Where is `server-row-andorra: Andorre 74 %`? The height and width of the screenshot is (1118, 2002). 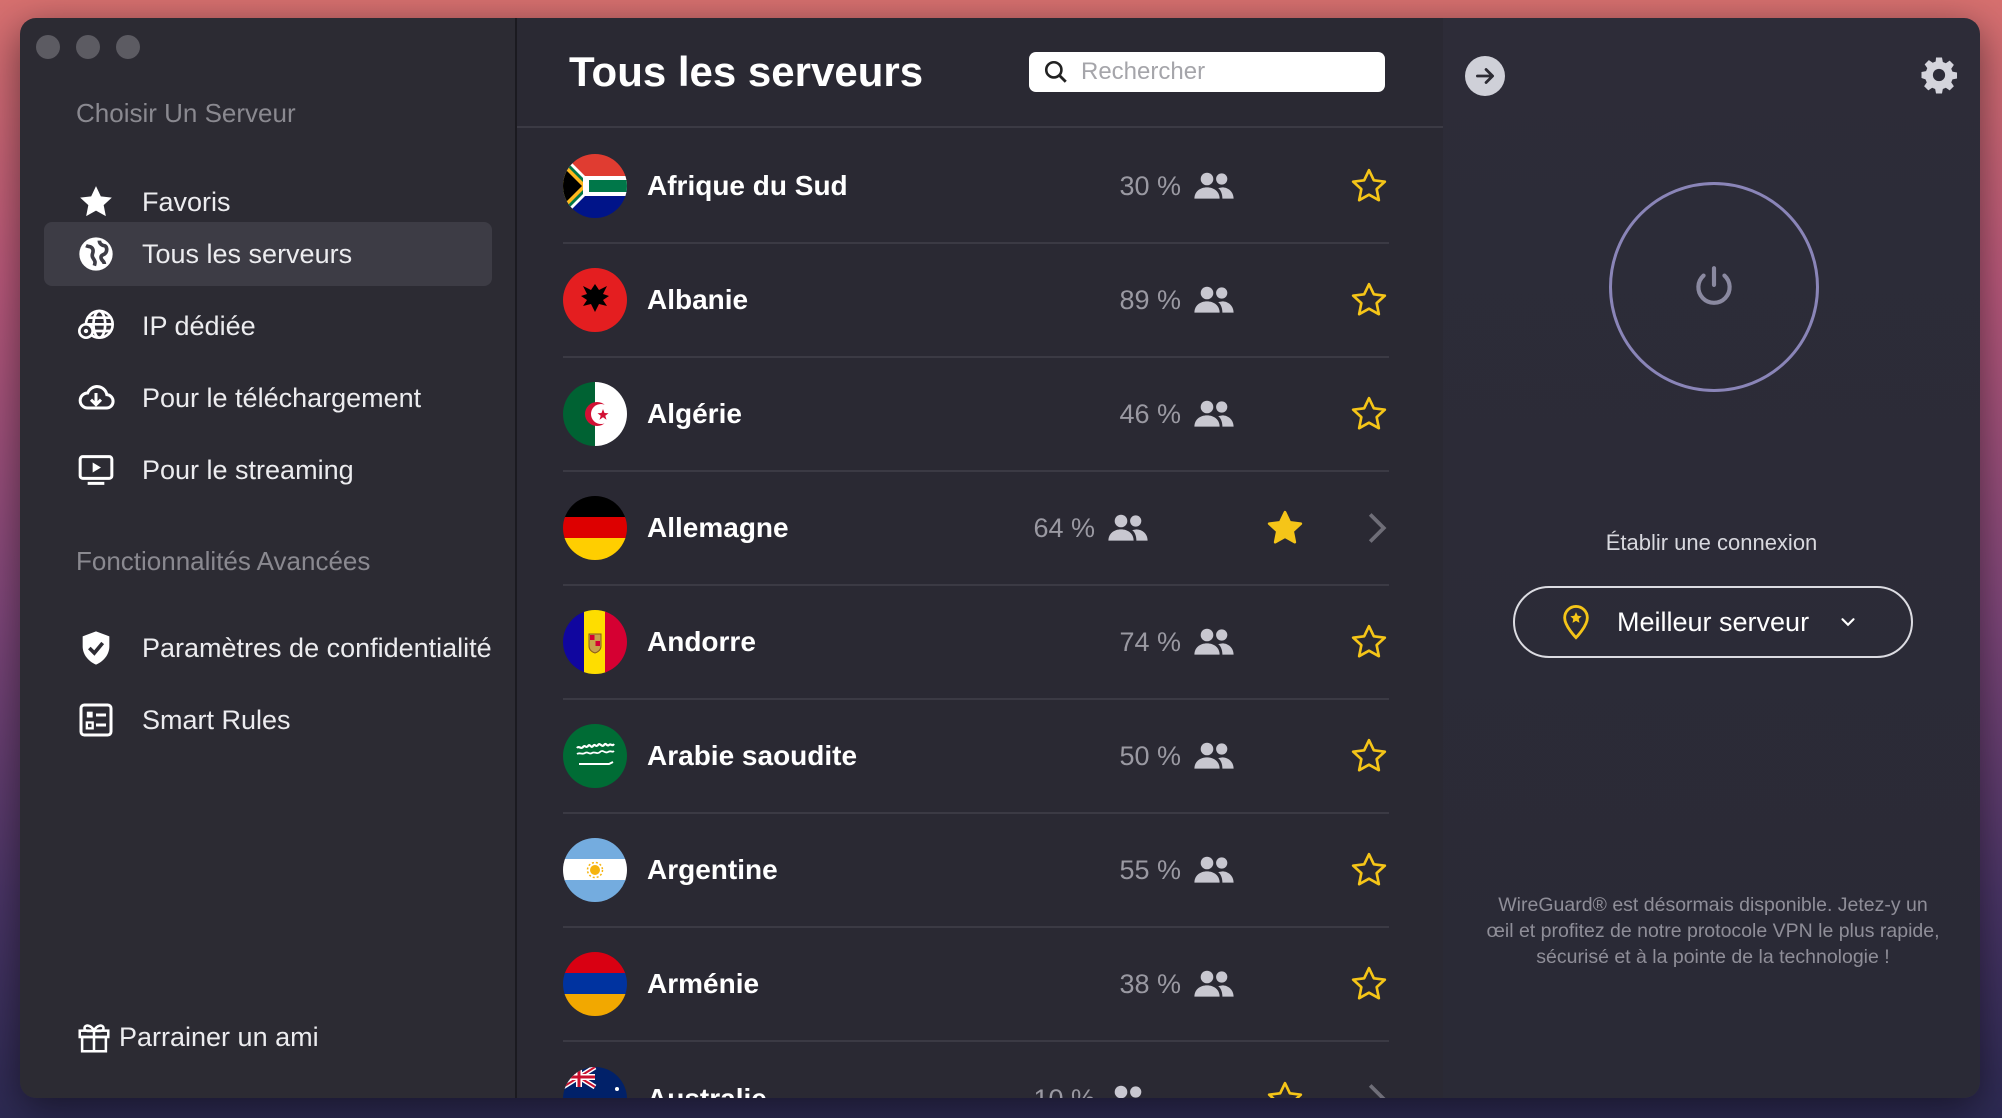
server-row-andorra: Andorre 74 % is located at coordinates (976, 643).